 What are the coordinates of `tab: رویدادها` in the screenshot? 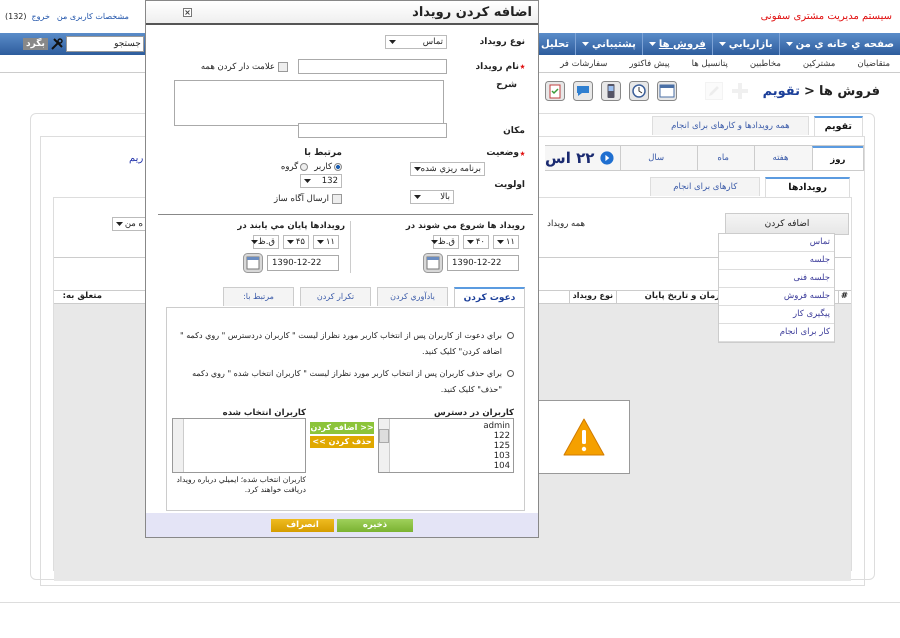 It's located at (807, 187).